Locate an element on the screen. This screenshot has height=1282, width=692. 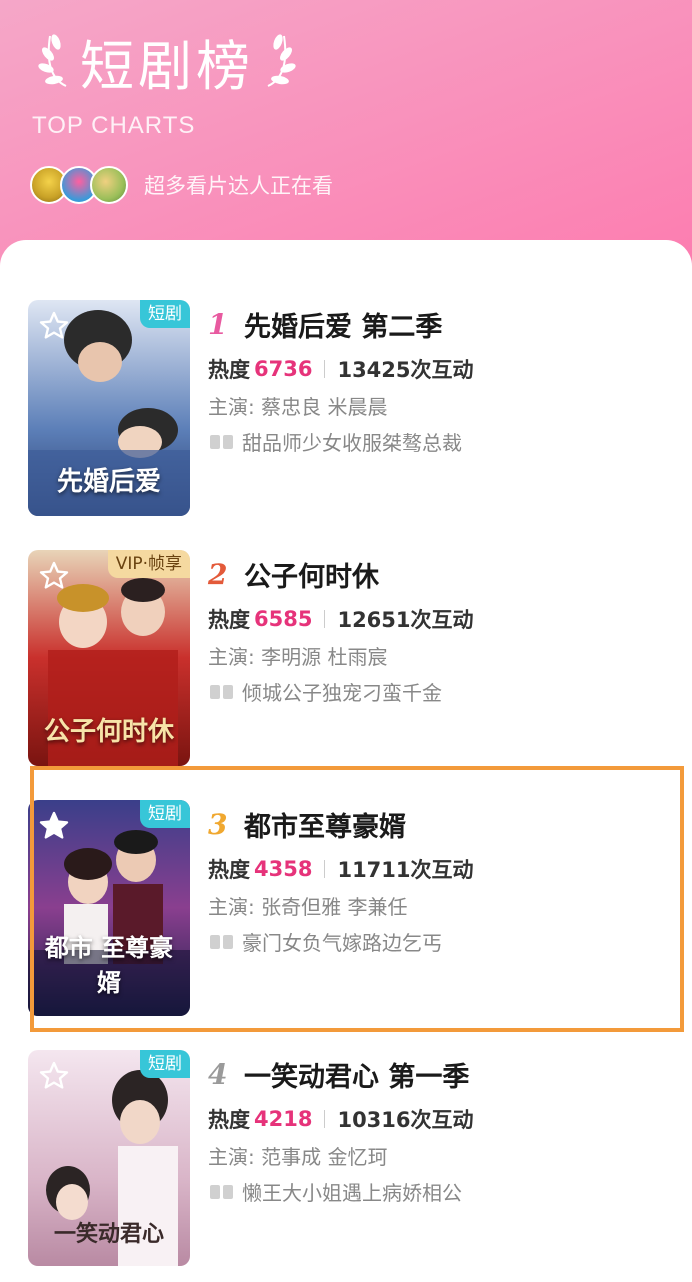
cast-text: 主演: 李明源 杜雨宸 is located at coordinates (298, 657).